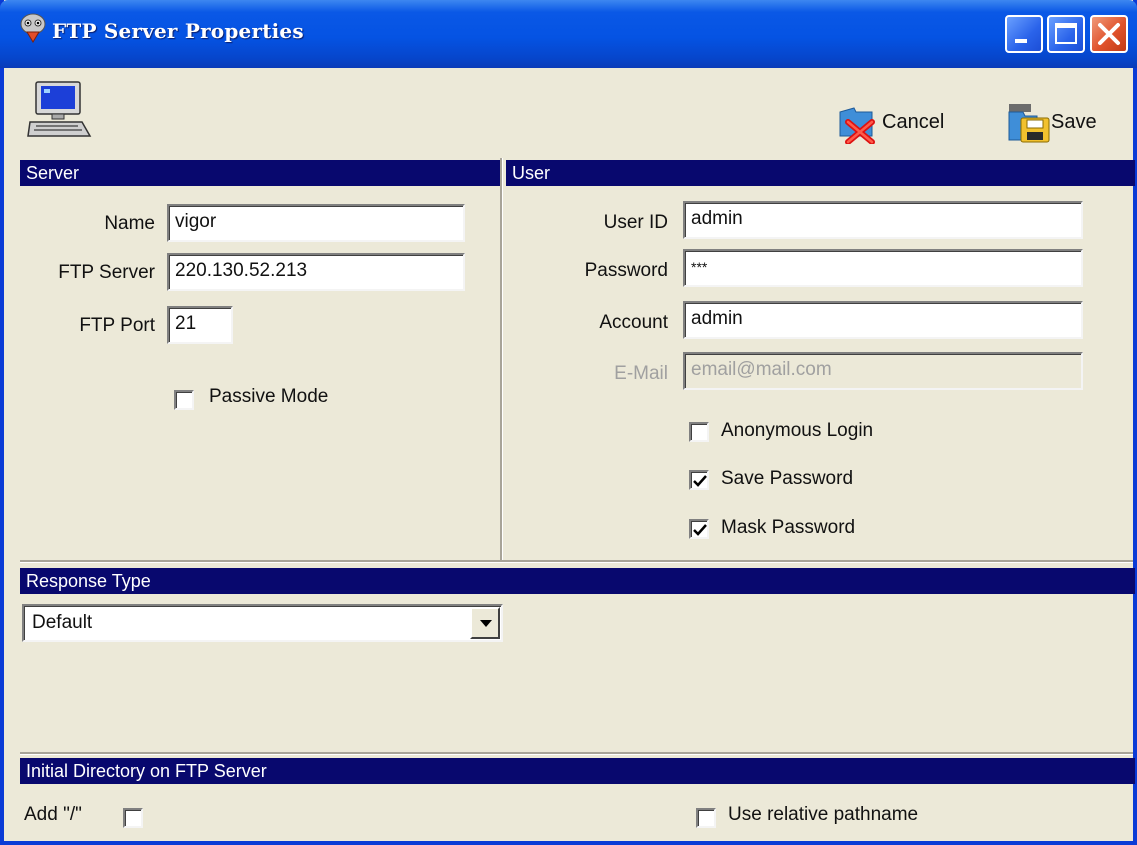 The height and width of the screenshot is (845, 1137). I want to click on window-title: FTP Server Properties, so click(178, 31).